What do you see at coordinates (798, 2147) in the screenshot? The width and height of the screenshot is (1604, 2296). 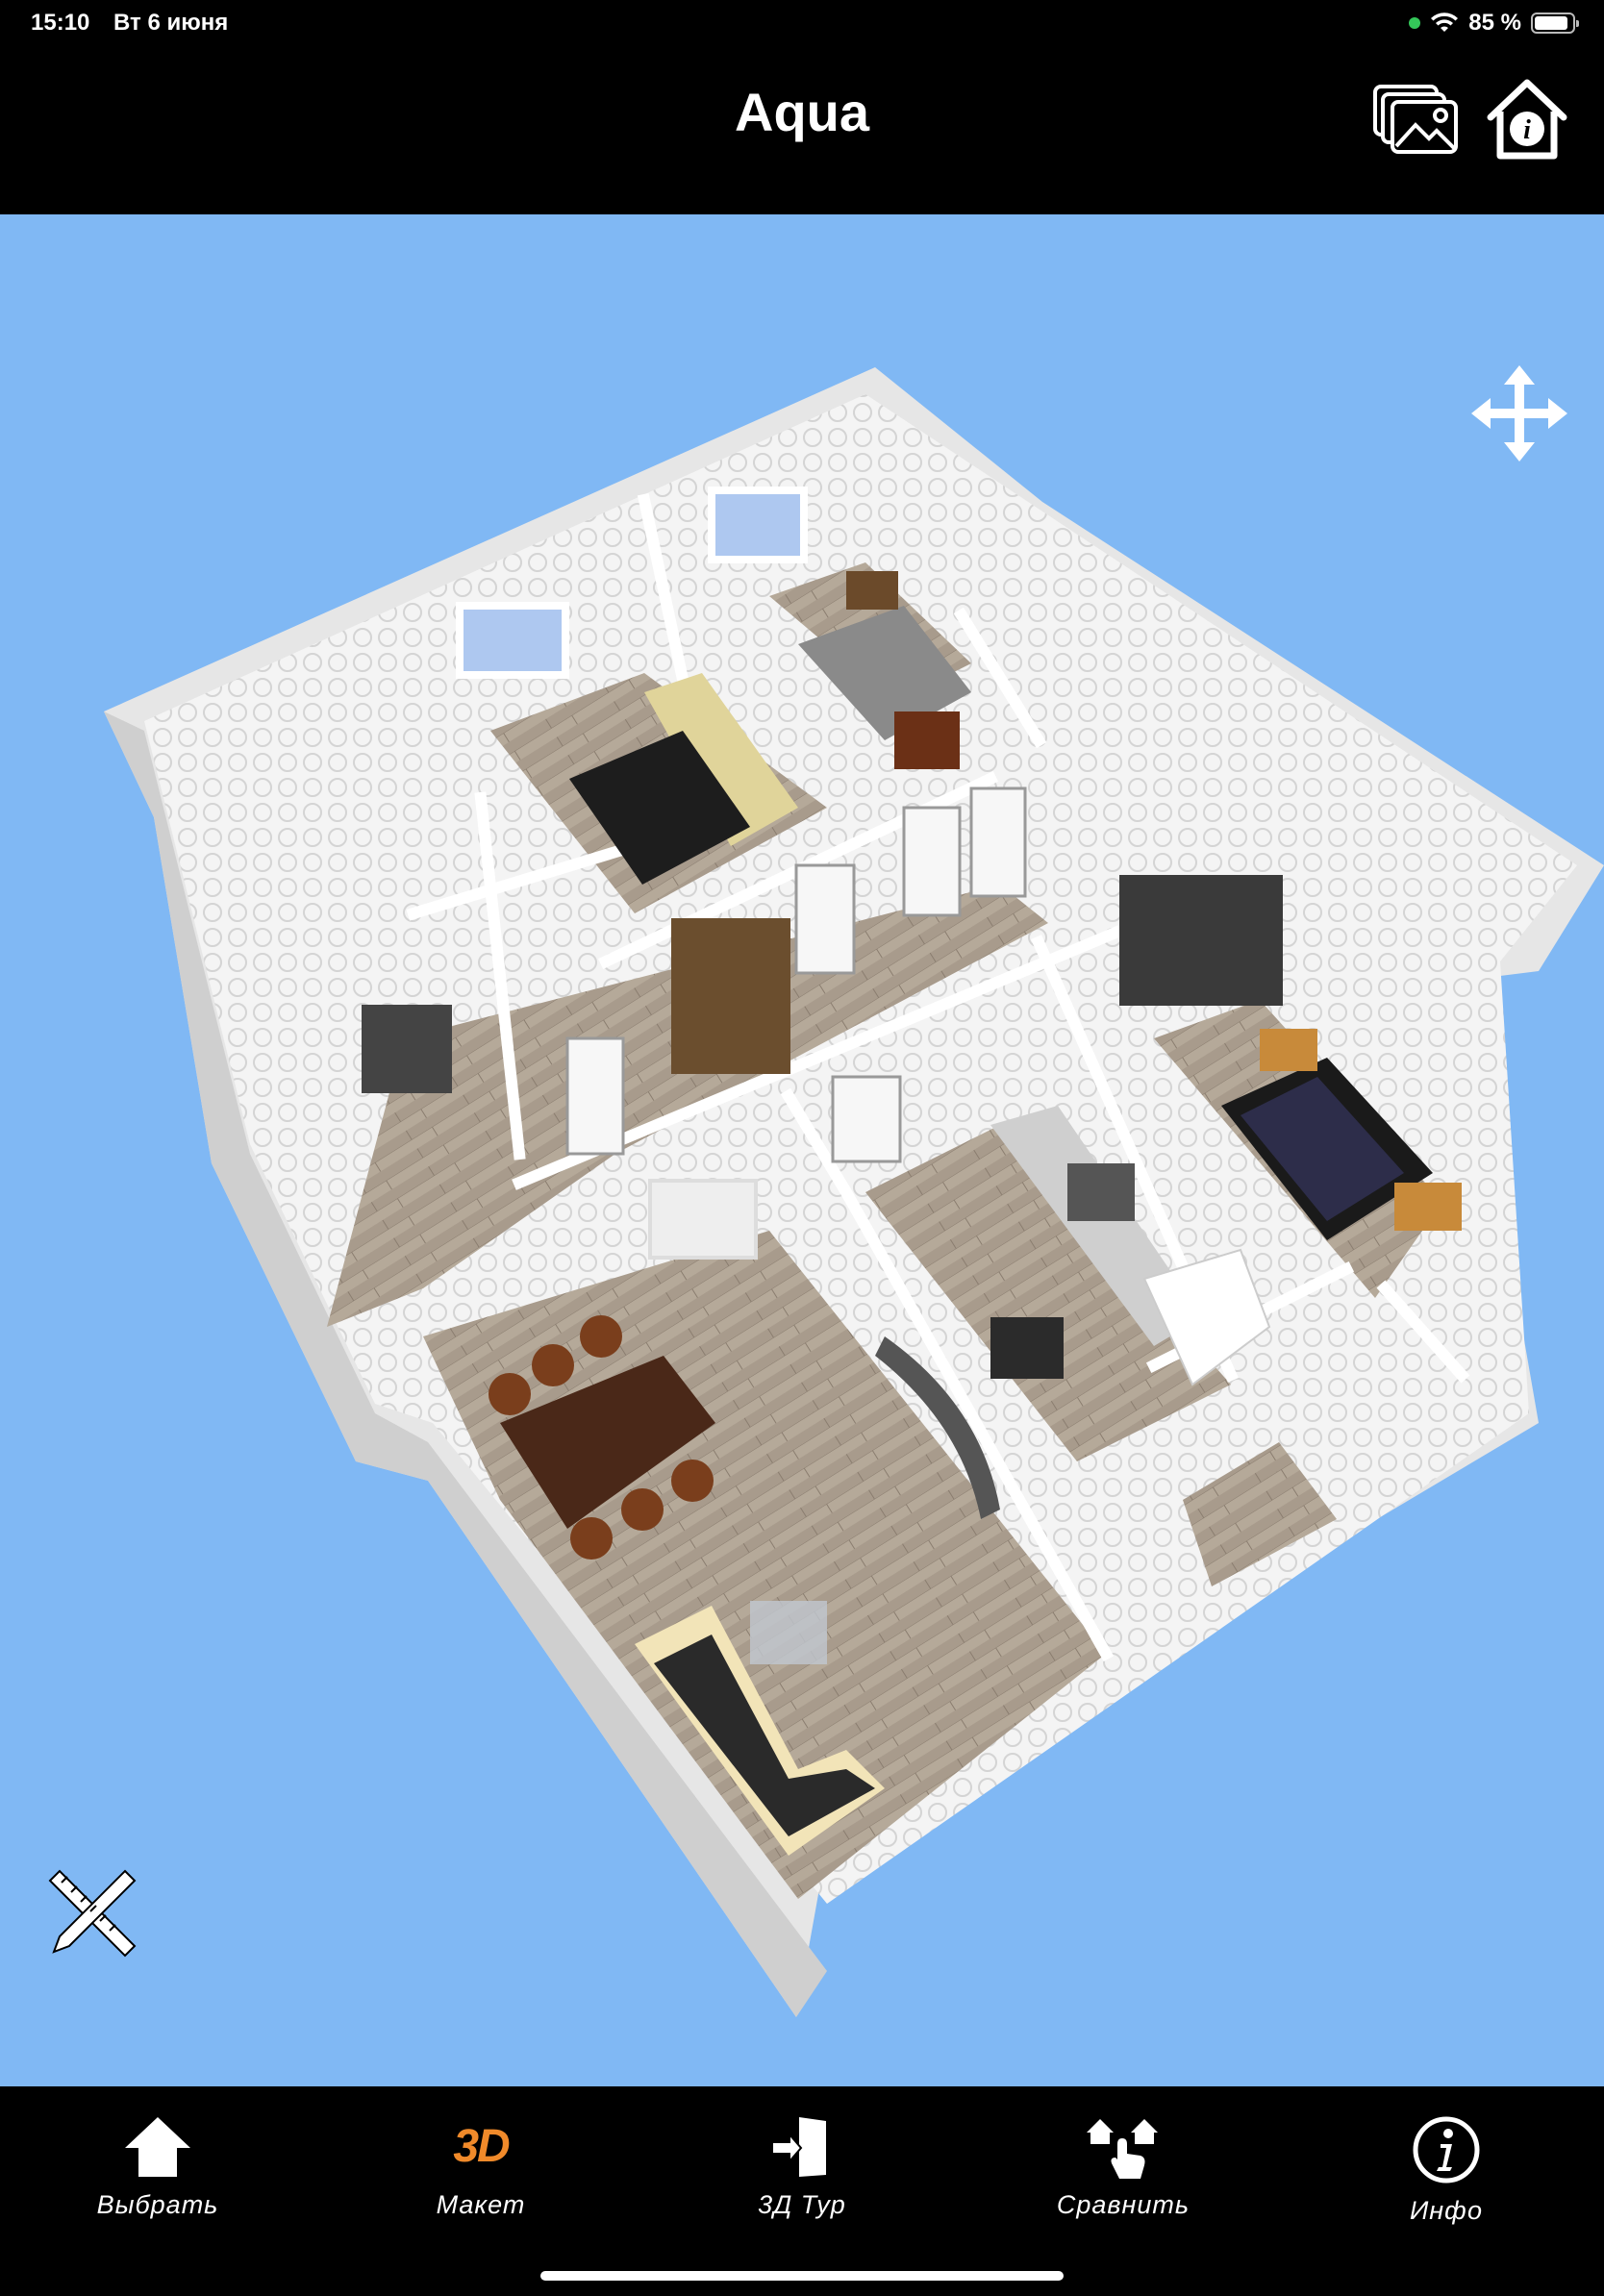 I see `door-enter-icon` at bounding box center [798, 2147].